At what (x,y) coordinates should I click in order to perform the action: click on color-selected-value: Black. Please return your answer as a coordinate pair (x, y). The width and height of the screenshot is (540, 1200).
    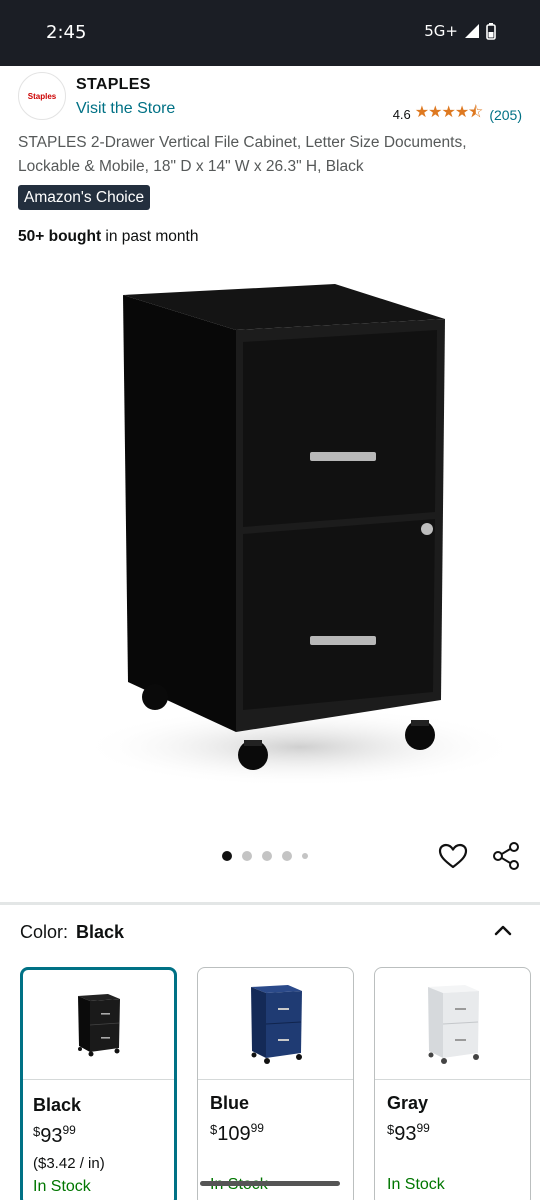
    Looking at the image, I should click on (100, 932).